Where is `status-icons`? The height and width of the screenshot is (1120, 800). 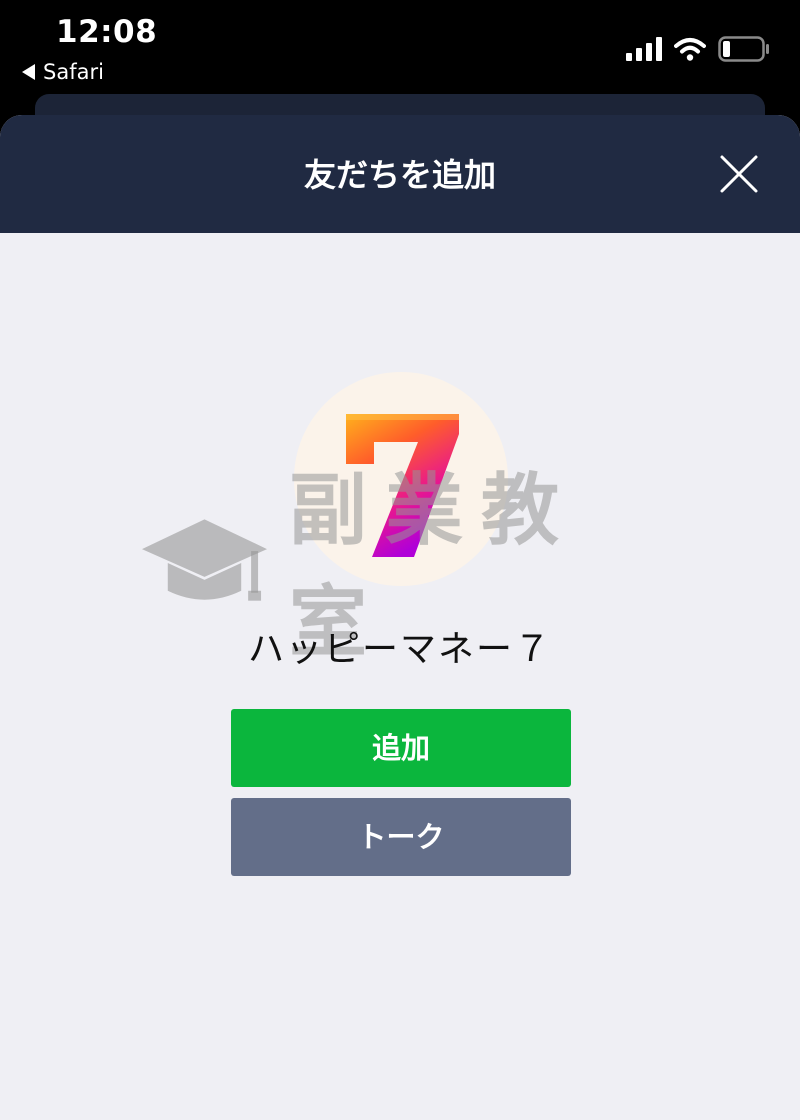 status-icons is located at coordinates (698, 49).